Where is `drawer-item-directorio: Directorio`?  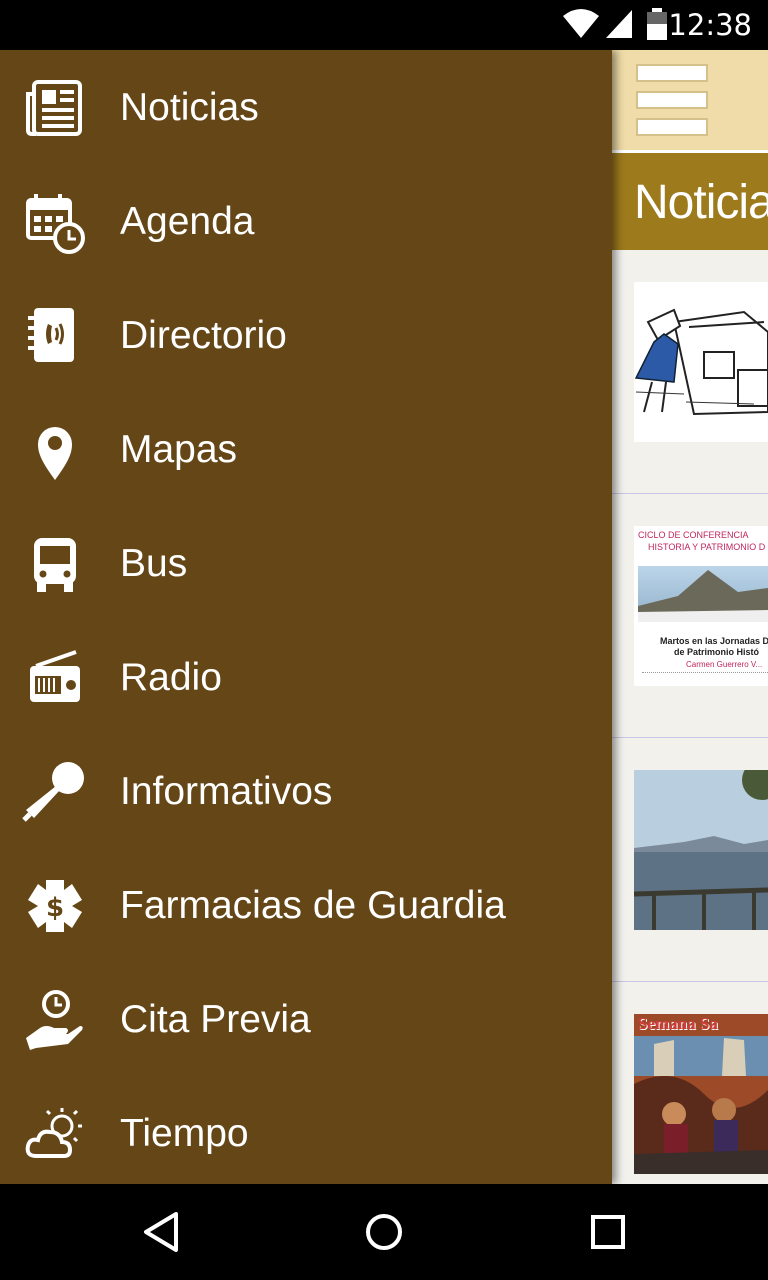 drawer-item-directorio: Directorio is located at coordinates (306, 335).